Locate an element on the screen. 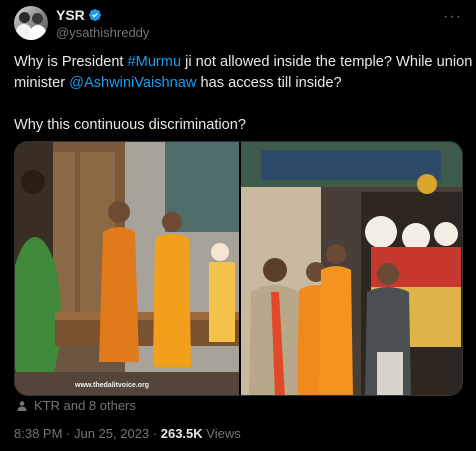 The width and height of the screenshot is (476, 451). author-name-row: YSR is located at coordinates (79, 15).